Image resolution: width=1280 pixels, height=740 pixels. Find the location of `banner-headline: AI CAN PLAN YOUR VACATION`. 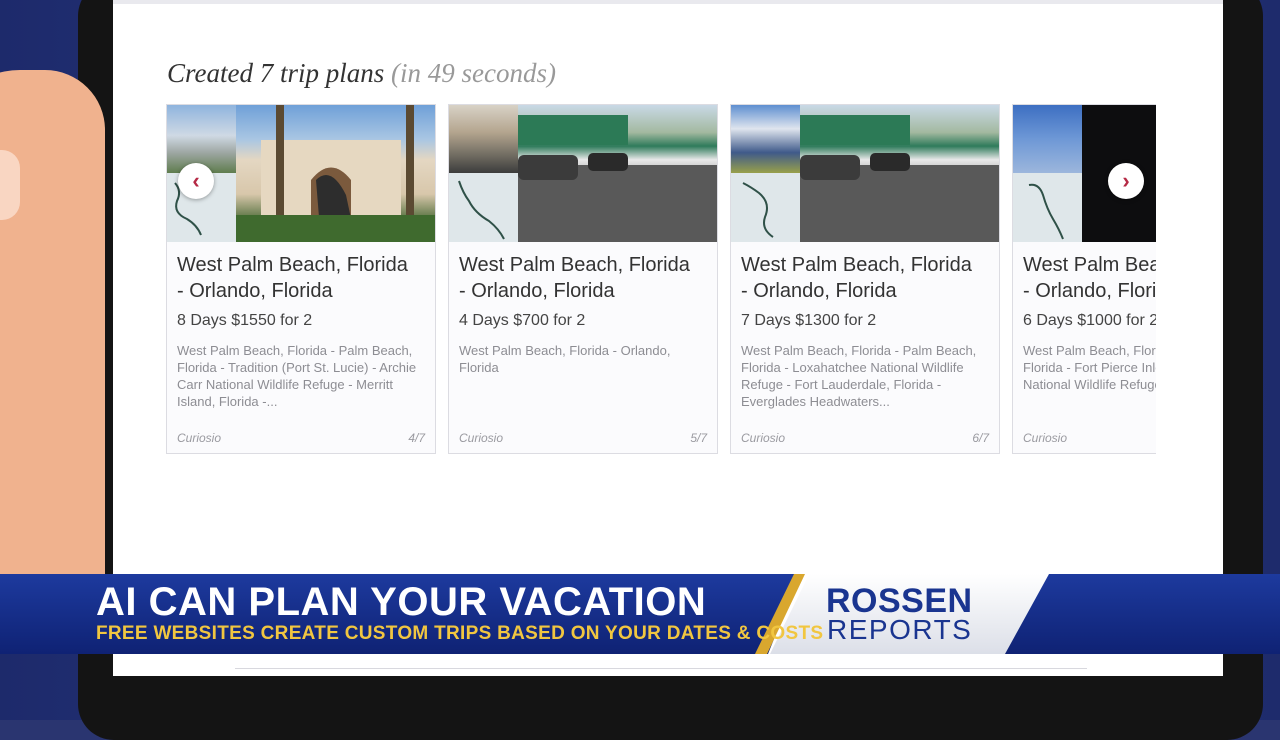

banner-headline: AI CAN PLAN YOUR VACATION is located at coordinates (401, 602).